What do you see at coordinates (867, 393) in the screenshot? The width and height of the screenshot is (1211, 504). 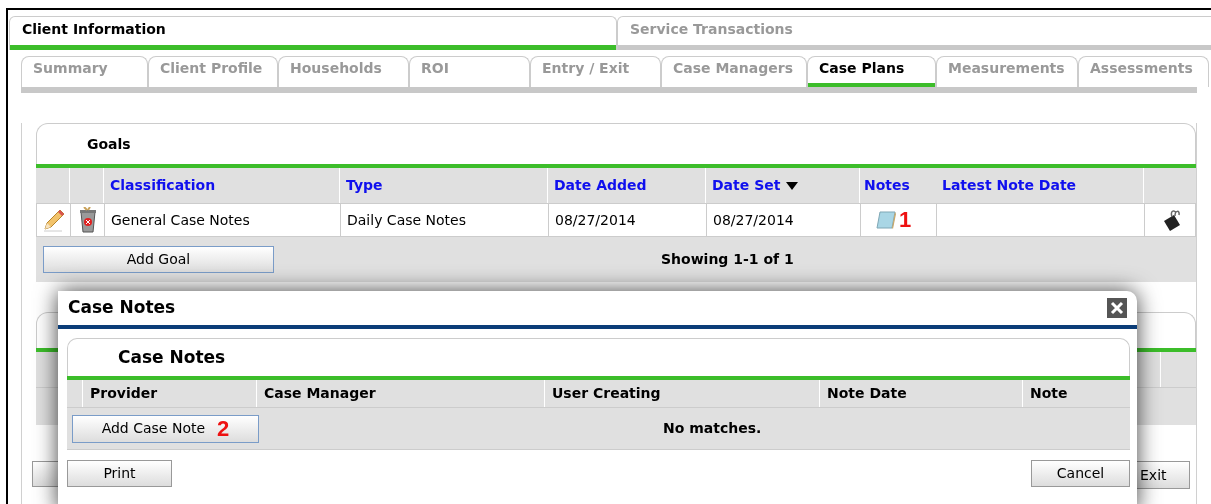 I see `column-header: Note Date` at bounding box center [867, 393].